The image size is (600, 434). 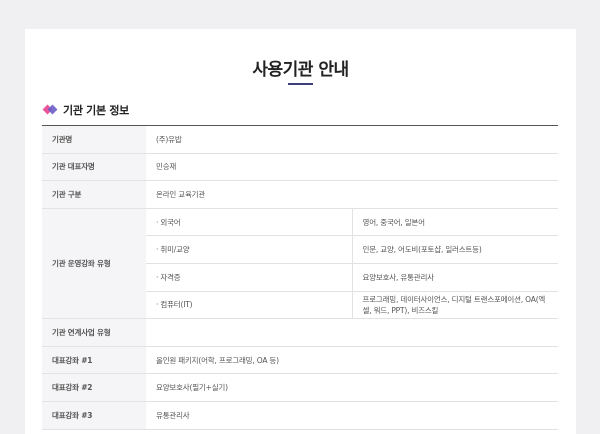 I want to click on row-value: 온라인 교육기관, so click(x=352, y=194).